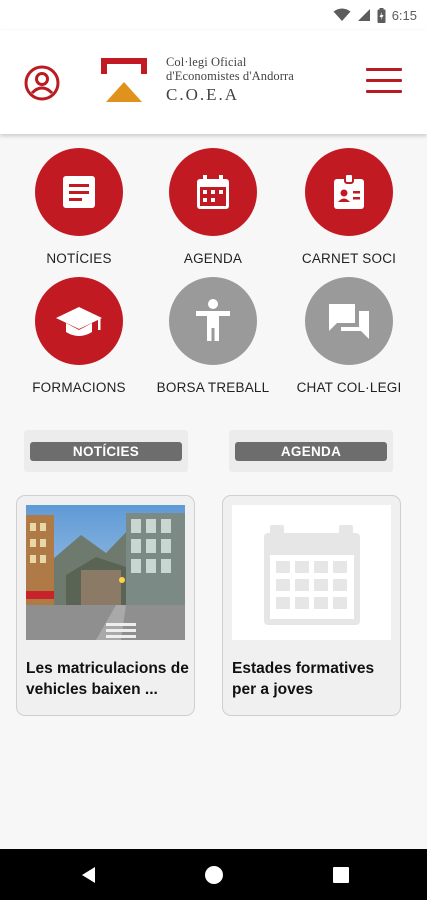 This screenshot has height=900, width=427. What do you see at coordinates (349, 321) in the screenshot?
I see `chat-icon` at bounding box center [349, 321].